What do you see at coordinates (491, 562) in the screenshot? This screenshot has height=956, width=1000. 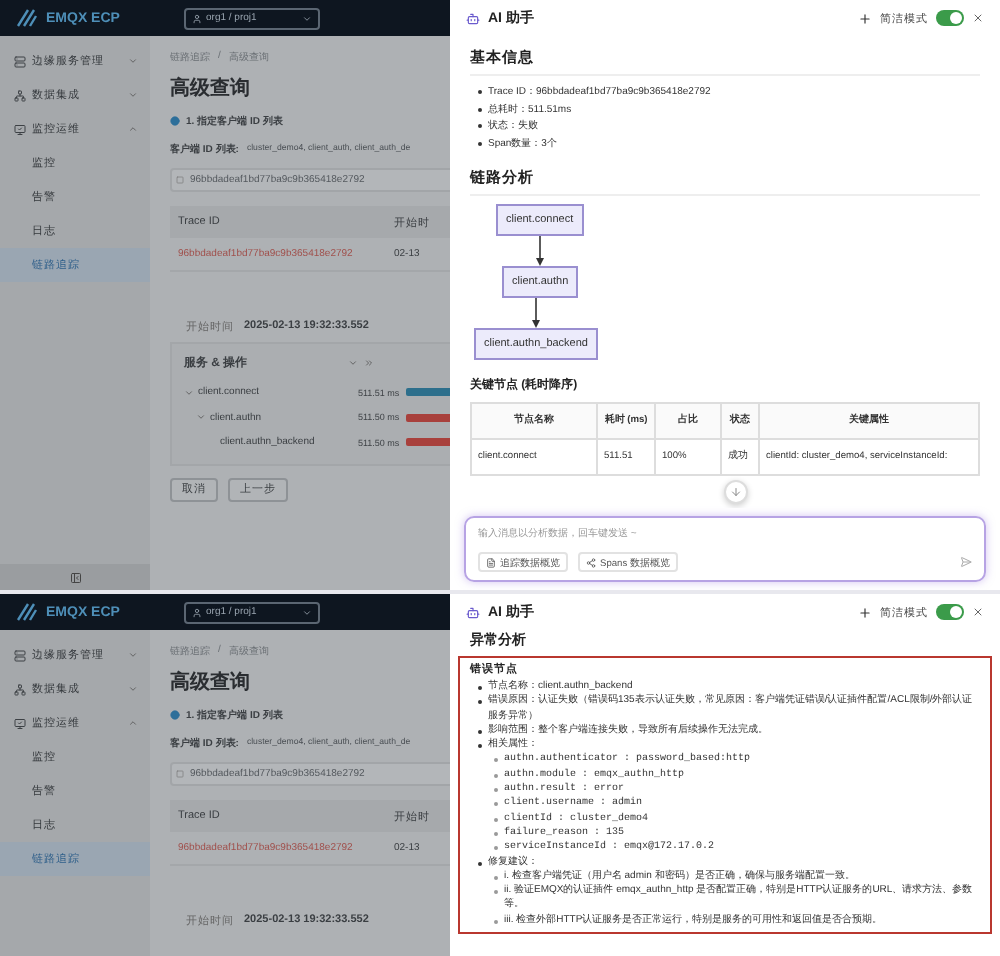 I see `document-icon` at bounding box center [491, 562].